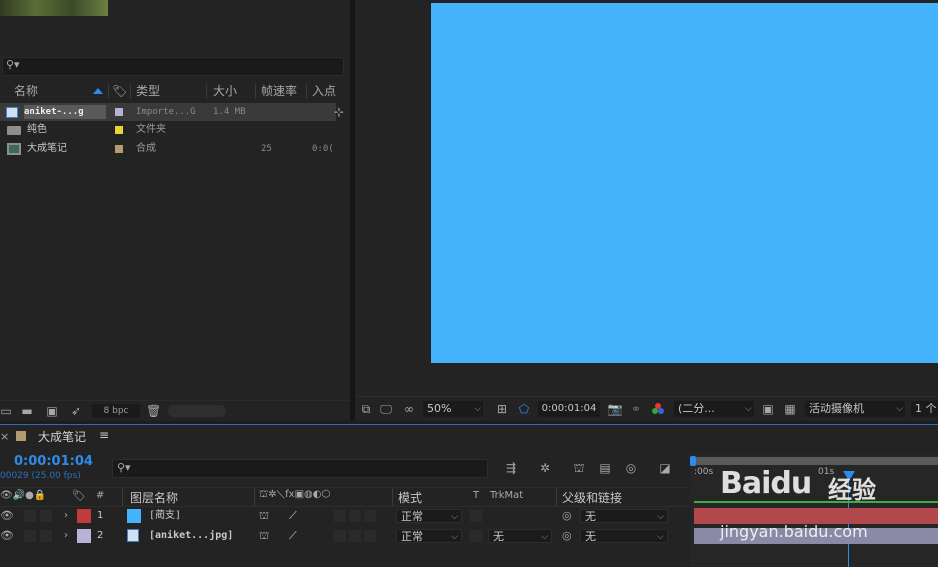 The width and height of the screenshot is (938, 567). Describe the element at coordinates (453, 409) in the screenshot. I see `zoom-select: 50% ⌵` at that location.